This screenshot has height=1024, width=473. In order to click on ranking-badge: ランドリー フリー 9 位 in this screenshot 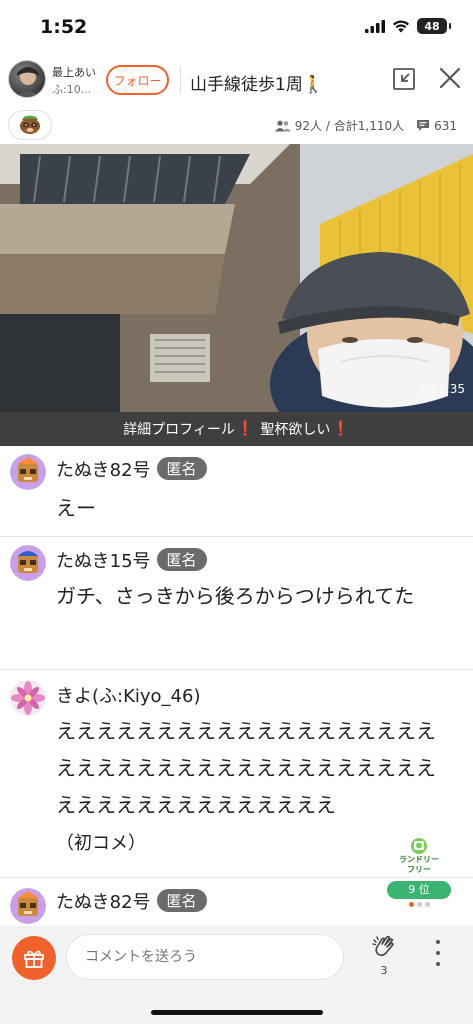, I will do `click(419, 871)`.